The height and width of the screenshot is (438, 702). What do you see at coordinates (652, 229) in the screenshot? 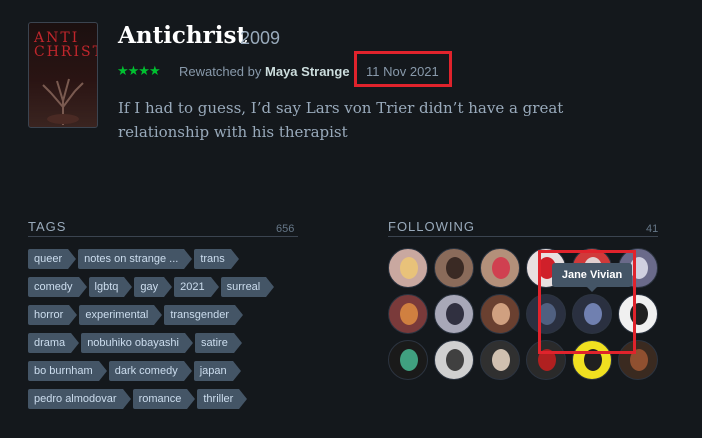
I see `following-count: 41` at bounding box center [652, 229].